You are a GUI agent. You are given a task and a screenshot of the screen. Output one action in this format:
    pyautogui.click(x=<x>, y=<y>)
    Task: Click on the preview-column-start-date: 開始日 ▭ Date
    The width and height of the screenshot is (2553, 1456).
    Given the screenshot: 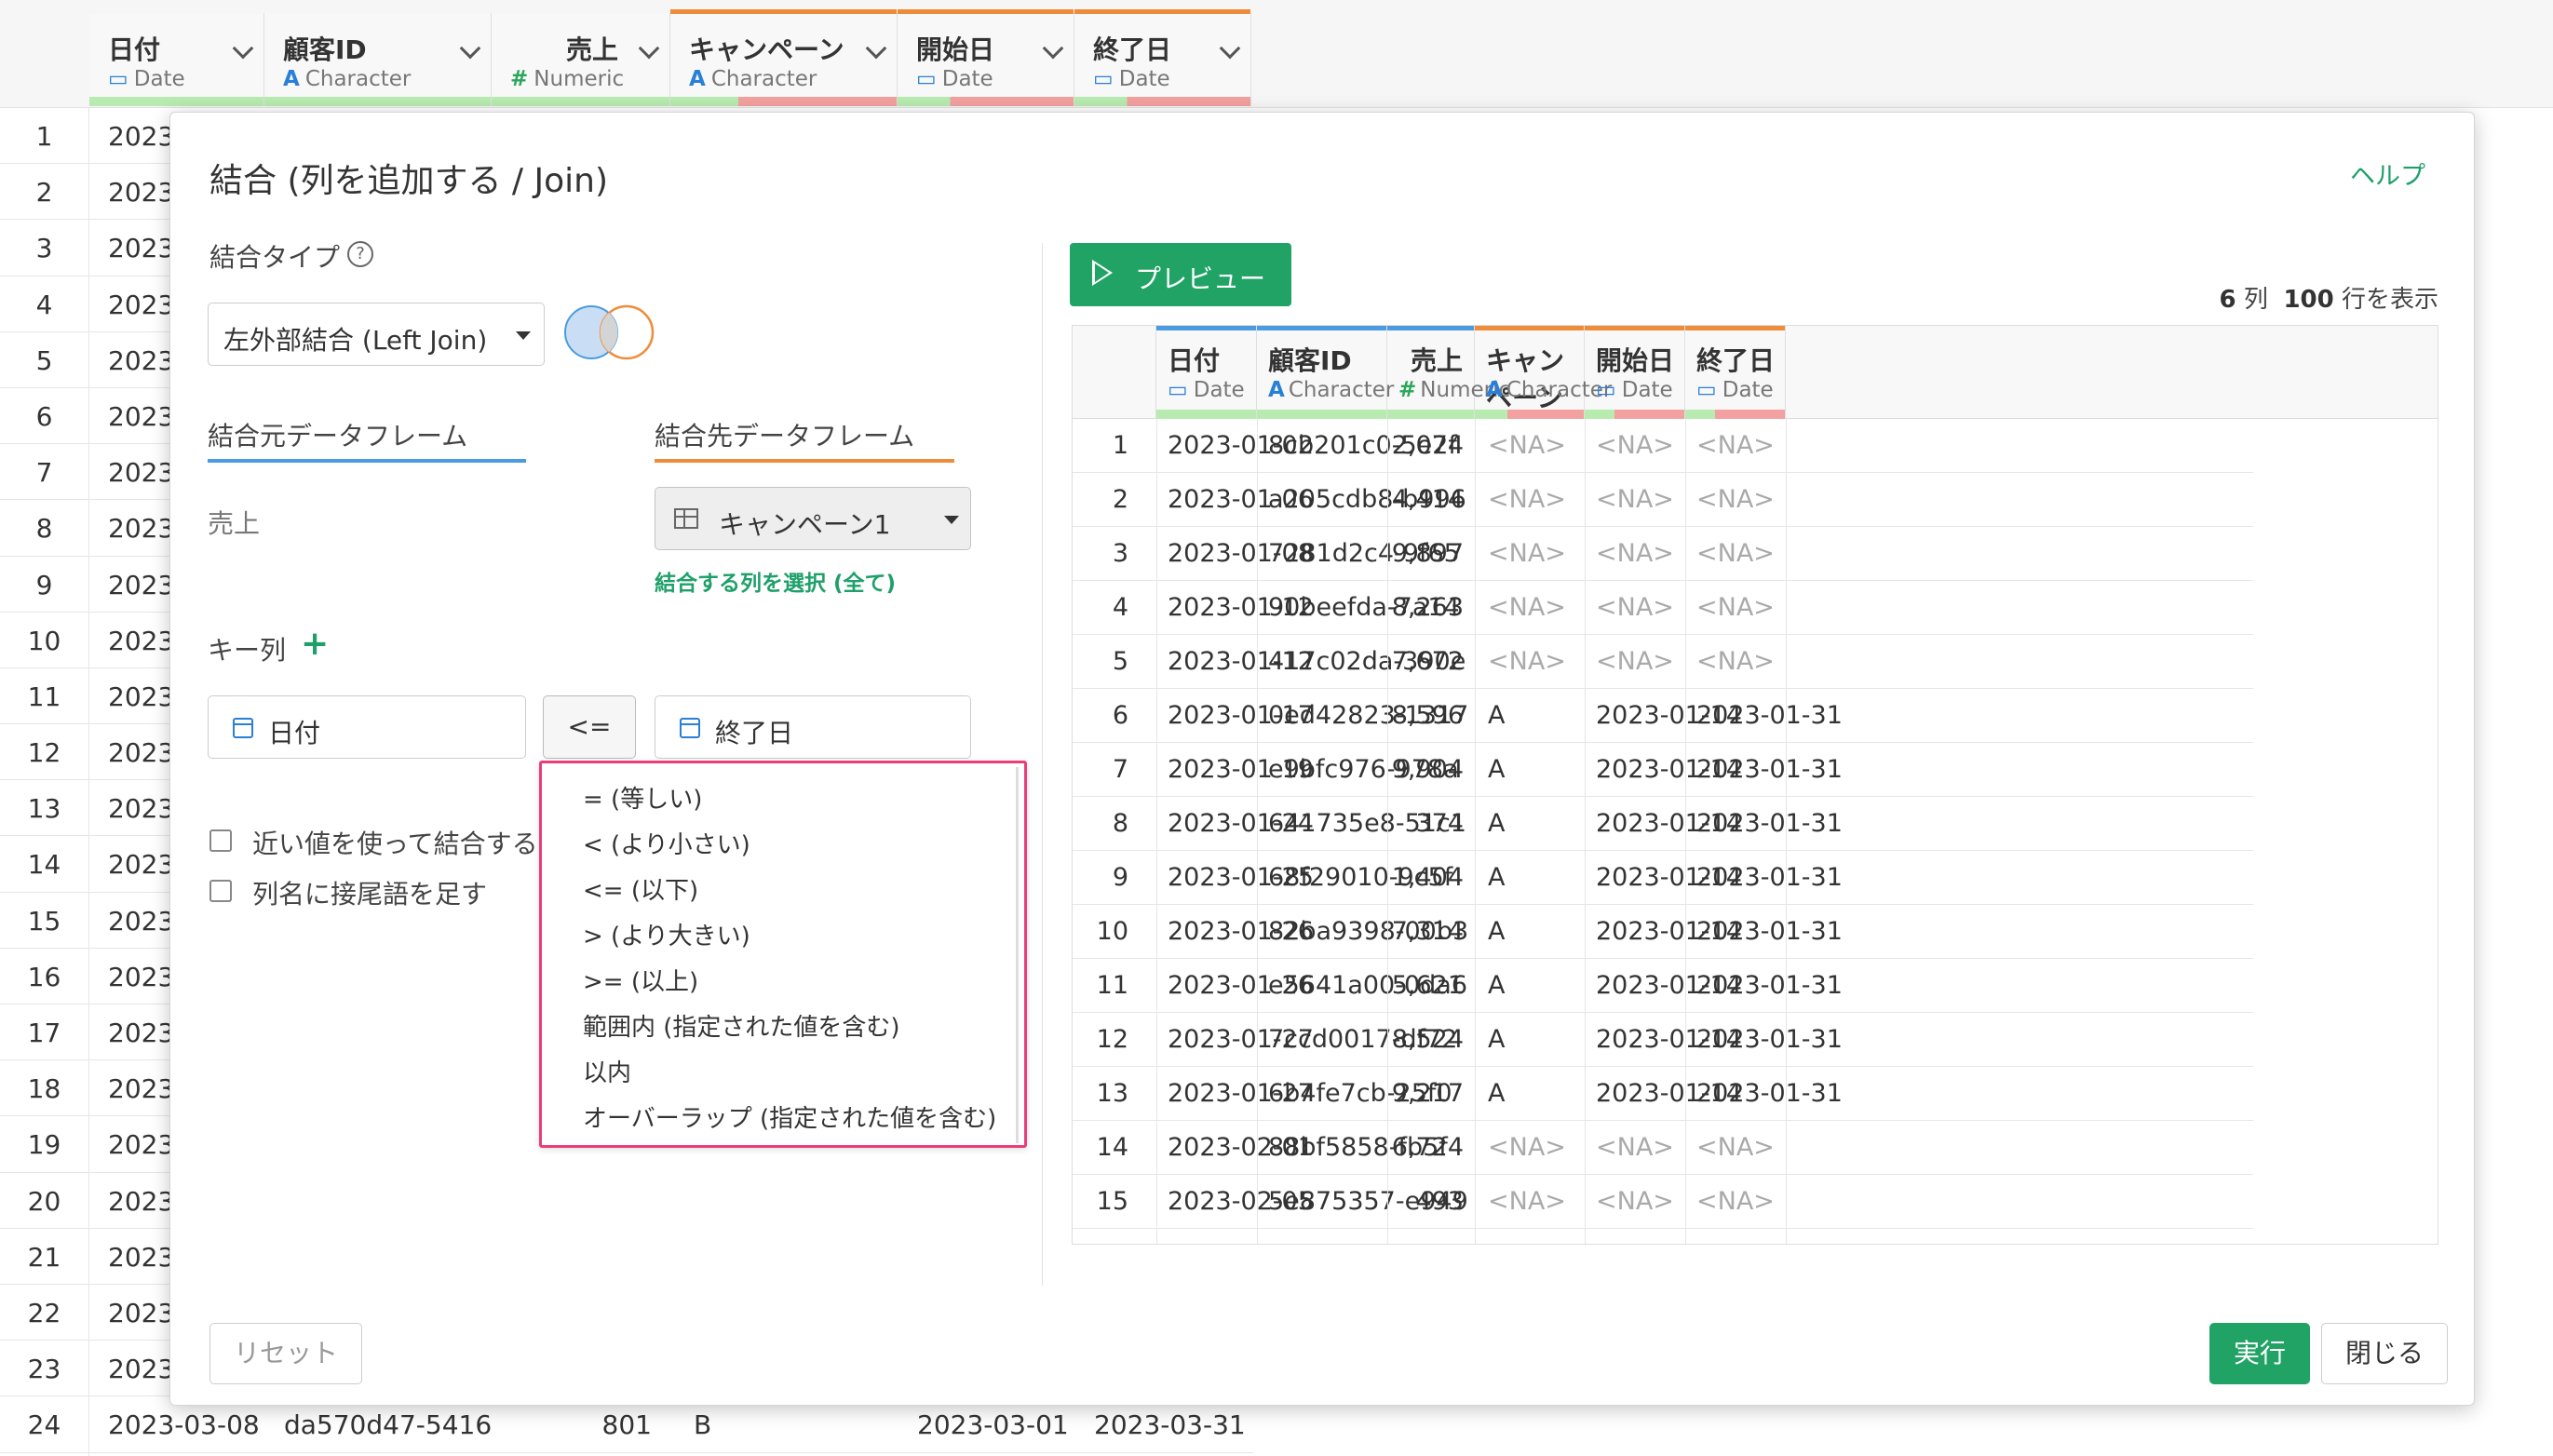 What is the action you would take?
    pyautogui.click(x=1635, y=372)
    